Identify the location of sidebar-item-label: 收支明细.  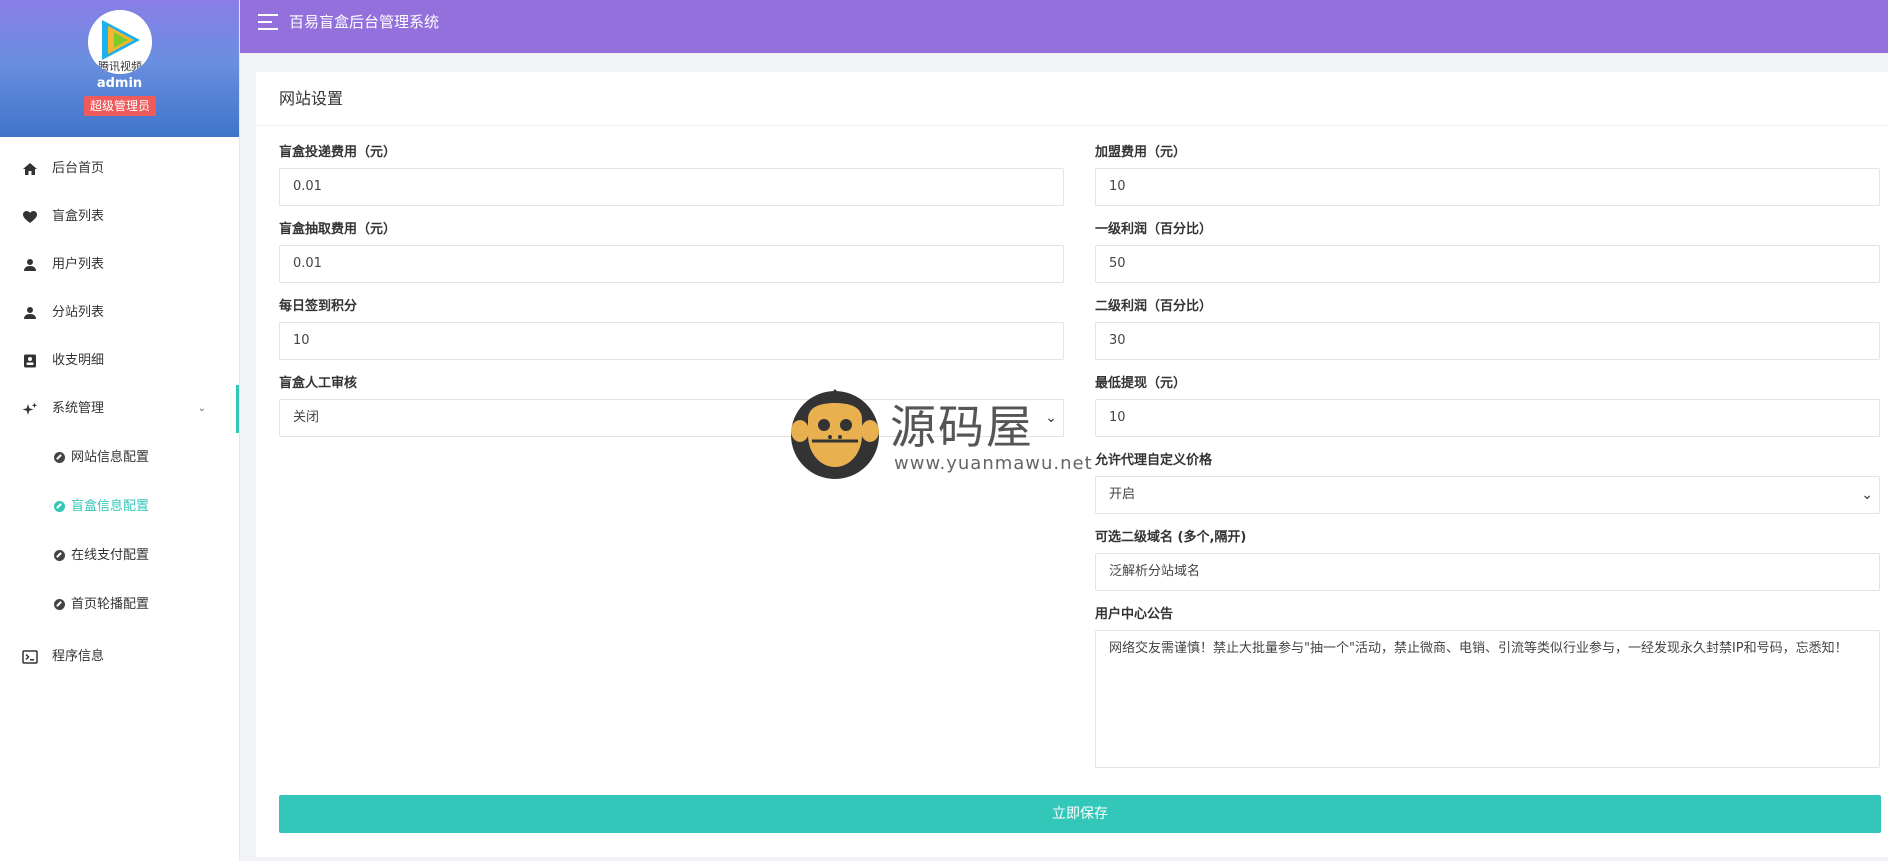
(78, 360).